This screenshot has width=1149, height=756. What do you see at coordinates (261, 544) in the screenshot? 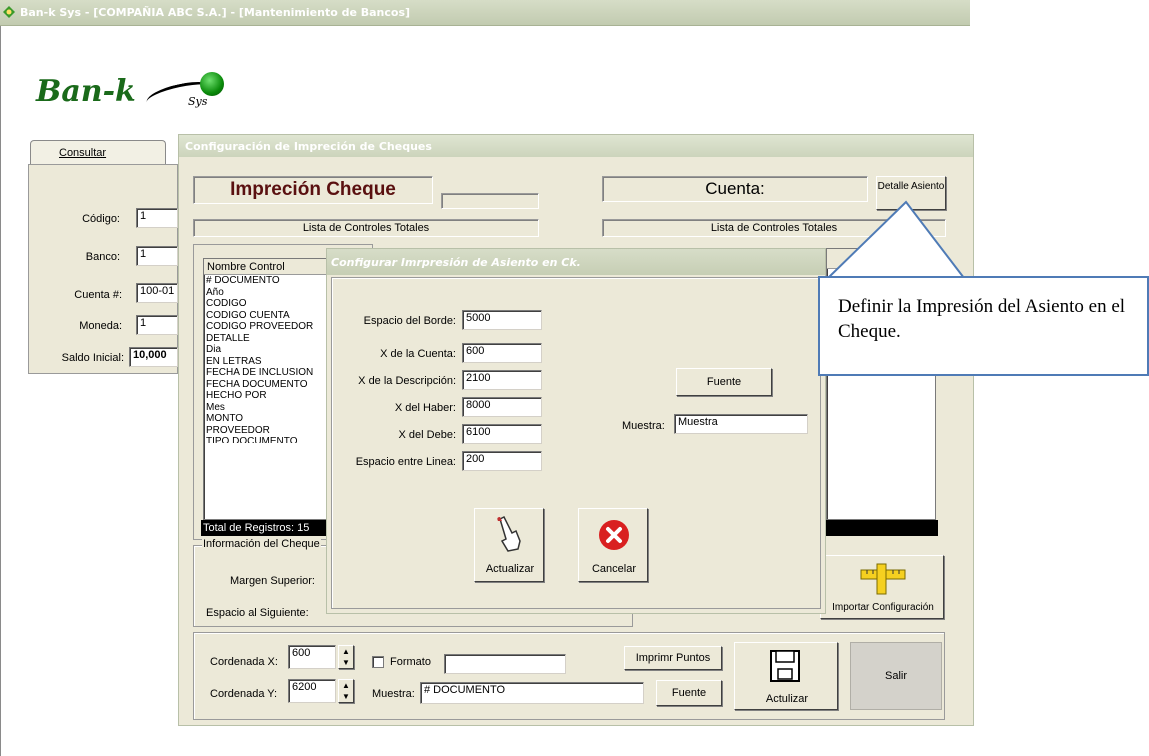
I see `info-cheque-legend: Información del Cheque` at bounding box center [261, 544].